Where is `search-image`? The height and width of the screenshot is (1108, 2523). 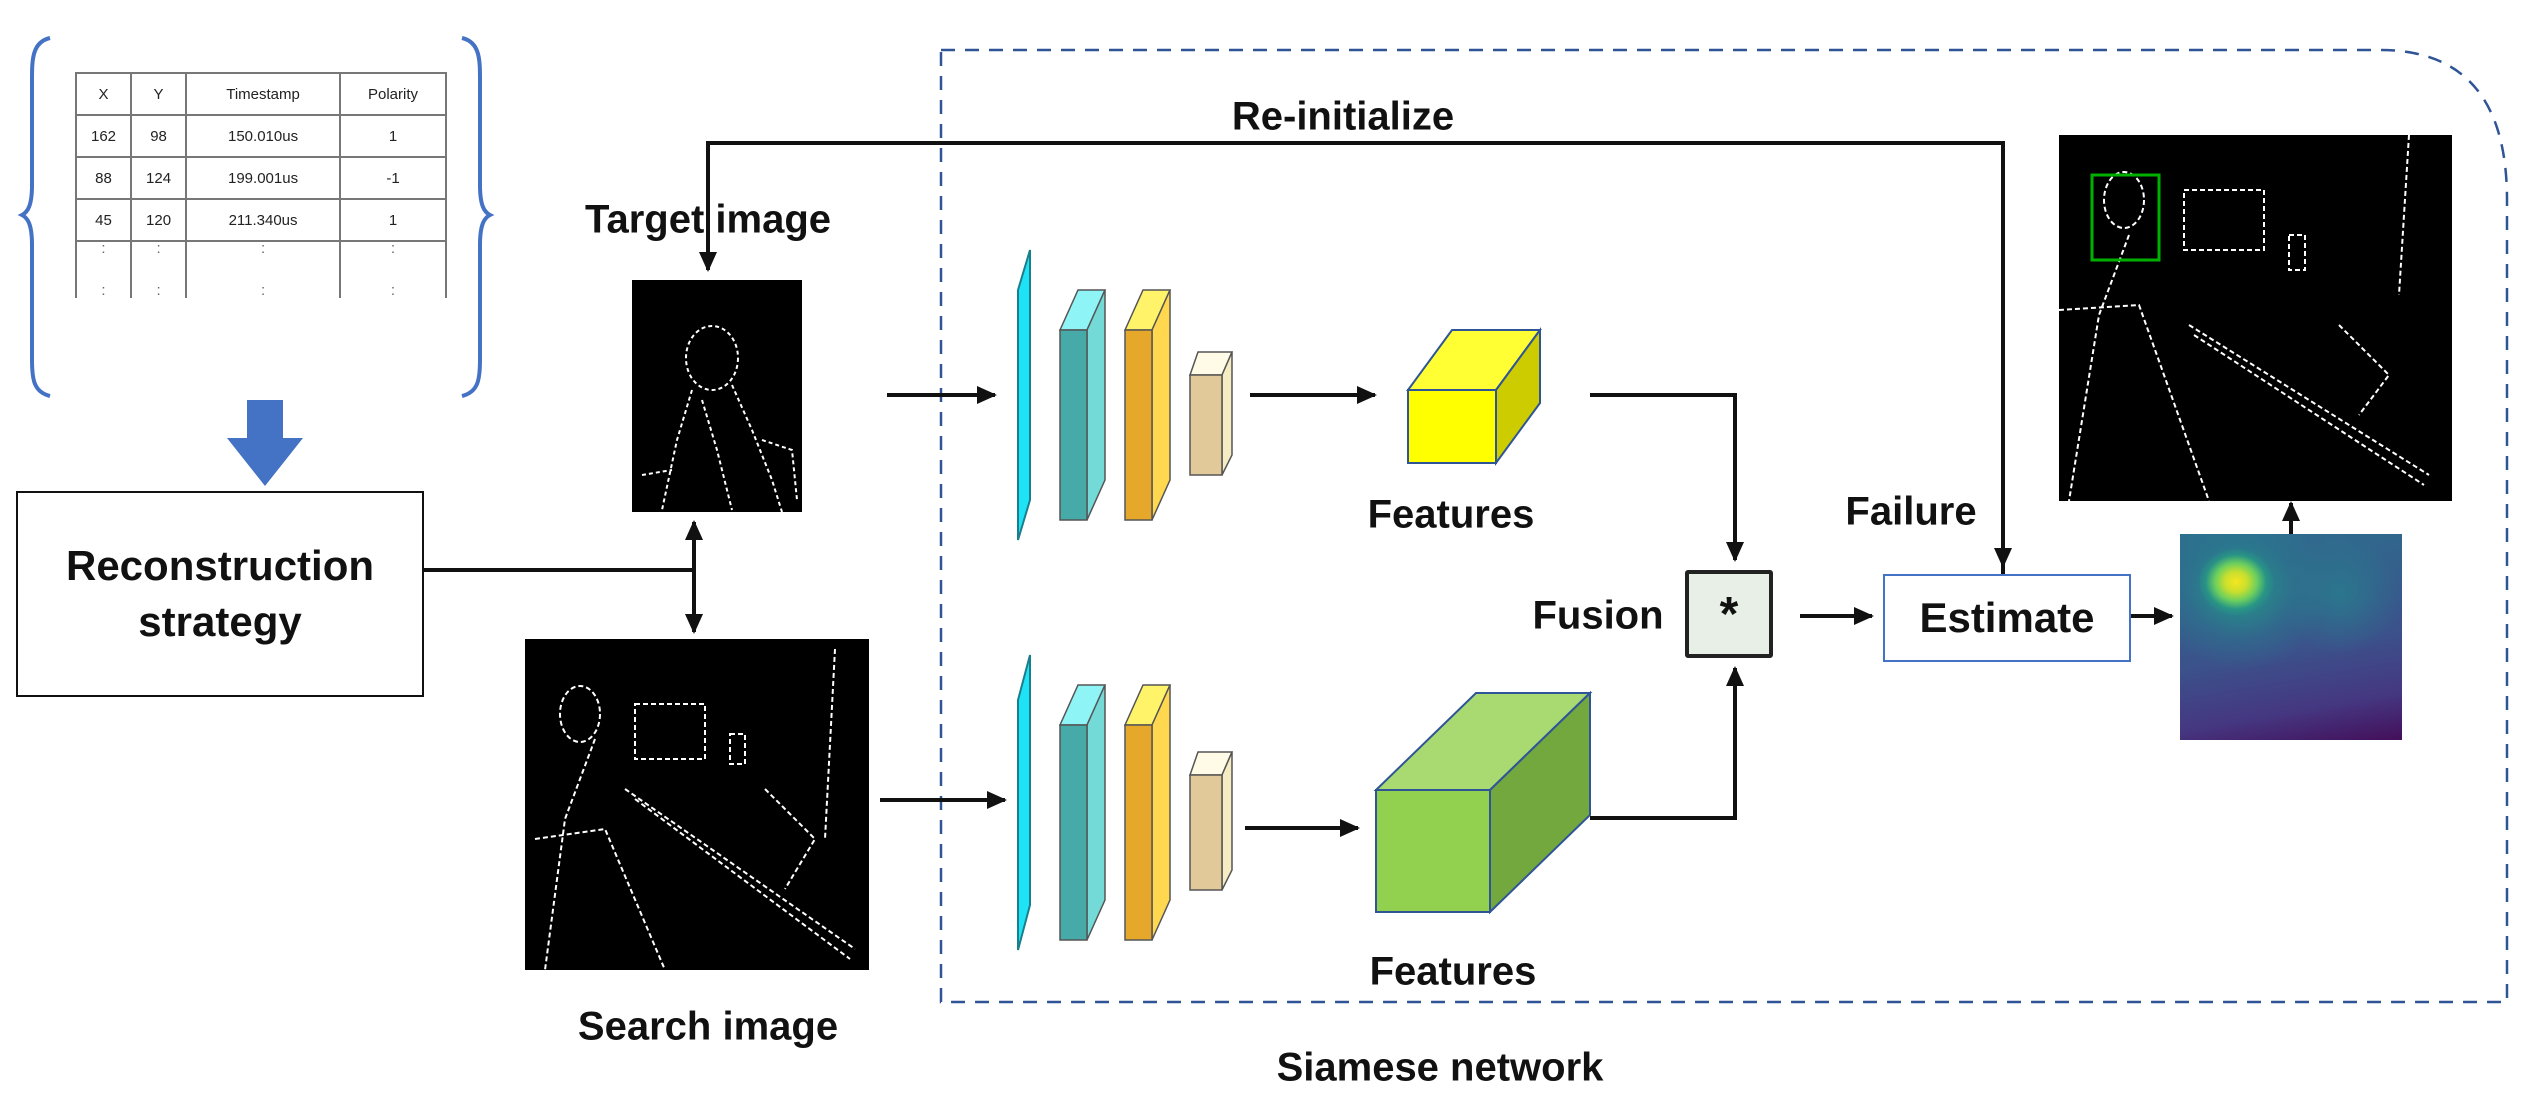
search-image is located at coordinates (697, 804).